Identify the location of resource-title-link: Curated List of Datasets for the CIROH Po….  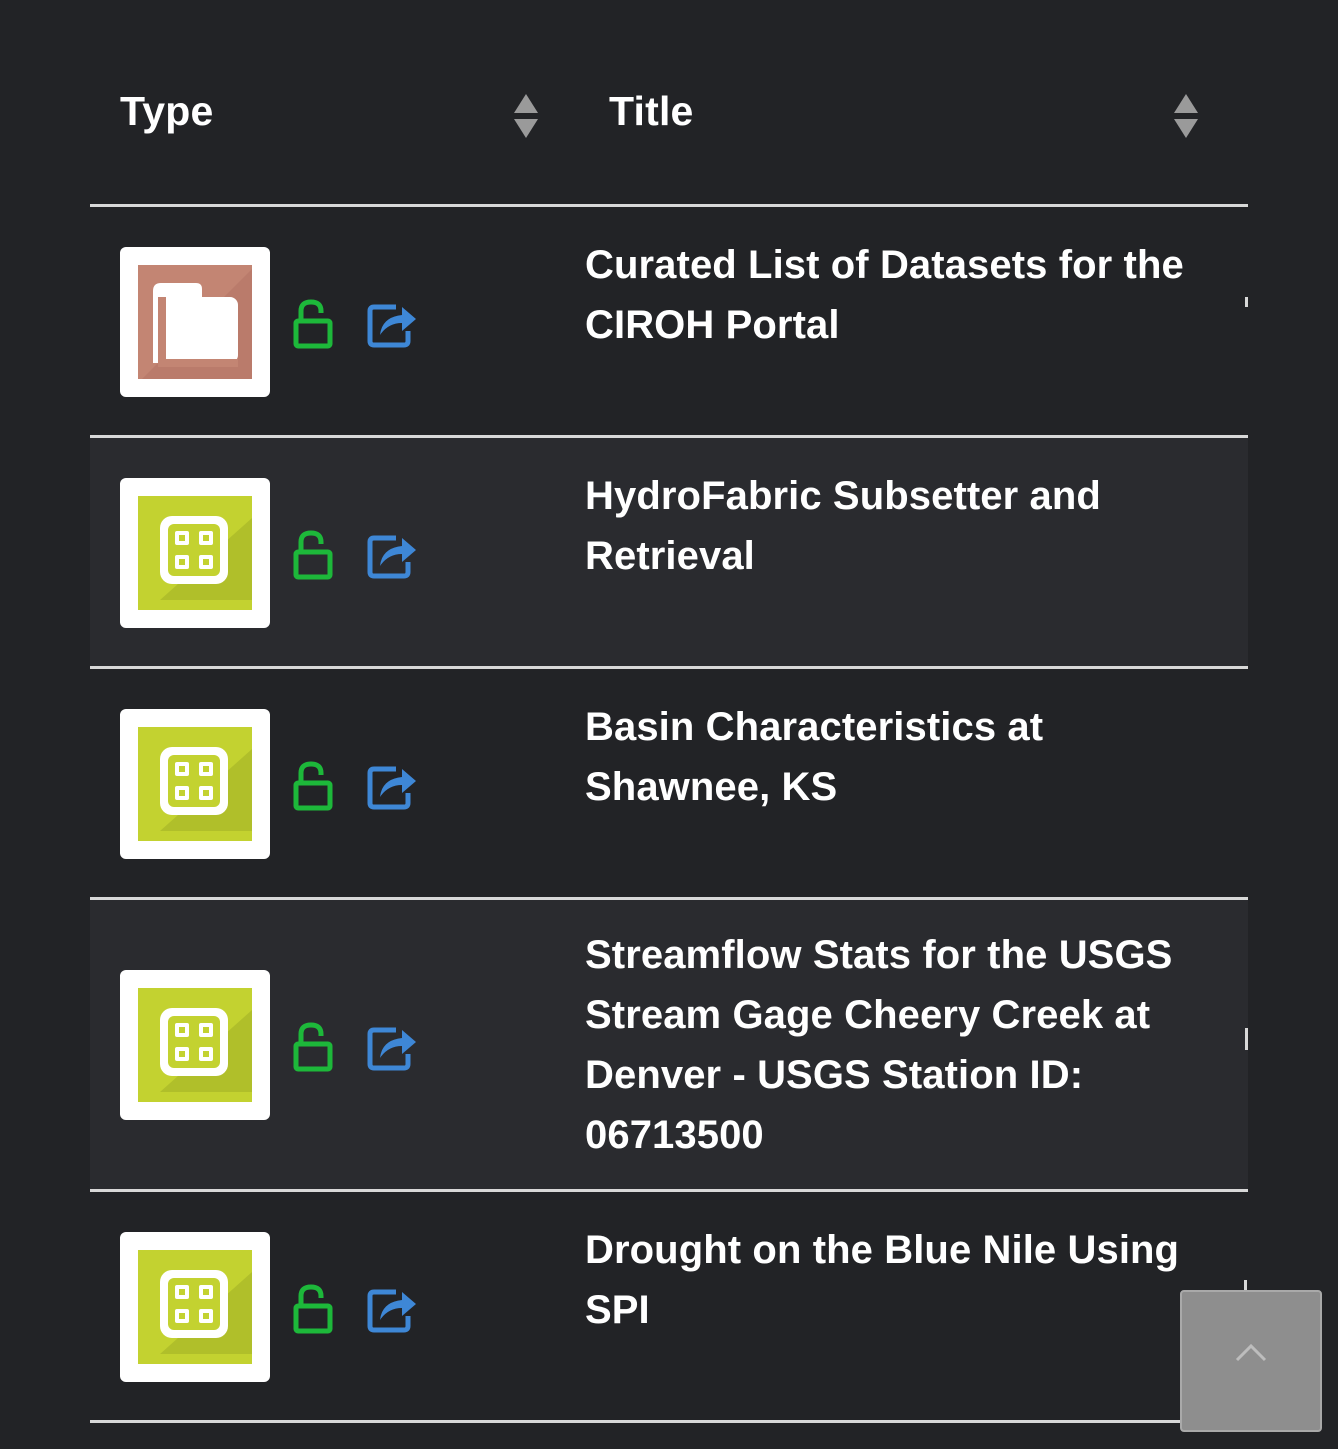
(890, 295).